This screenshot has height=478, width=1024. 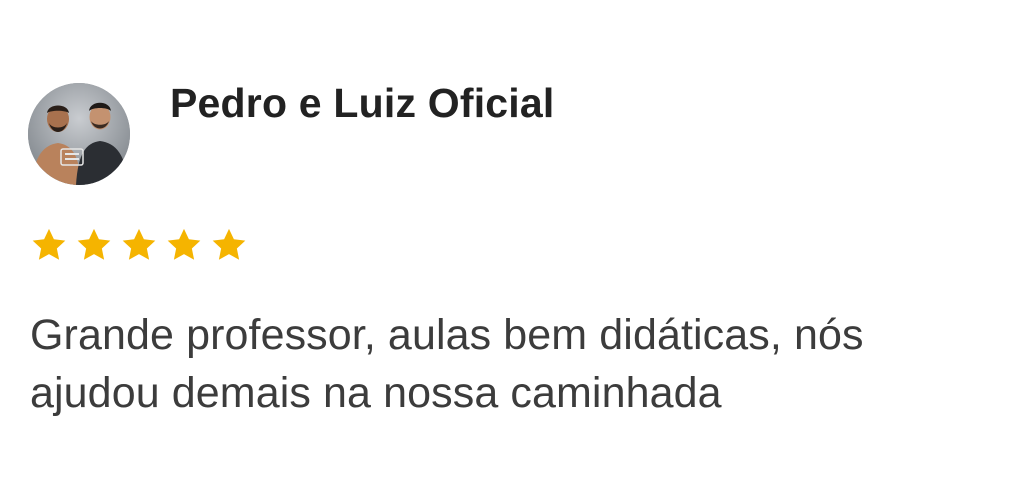 What do you see at coordinates (376, 393) in the screenshot?
I see `review-text-line: ajudou demais na nossa caminhada` at bounding box center [376, 393].